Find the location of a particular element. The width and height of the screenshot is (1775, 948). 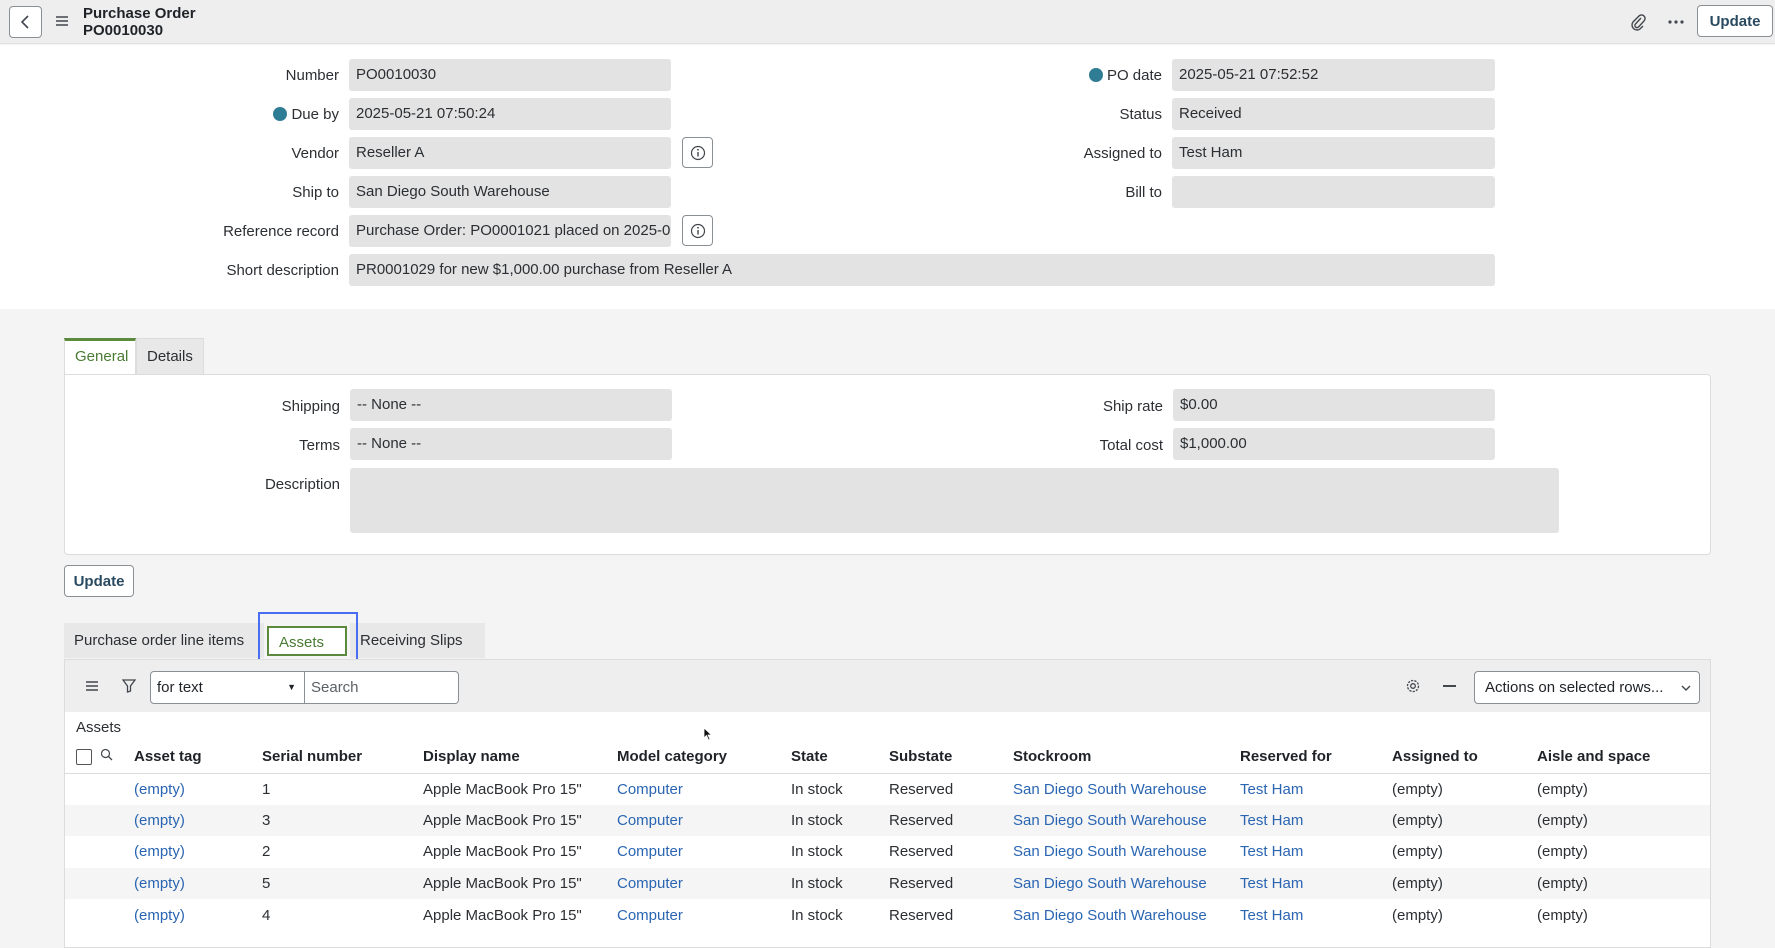

row-select-cell is located at coordinates (82, 852).